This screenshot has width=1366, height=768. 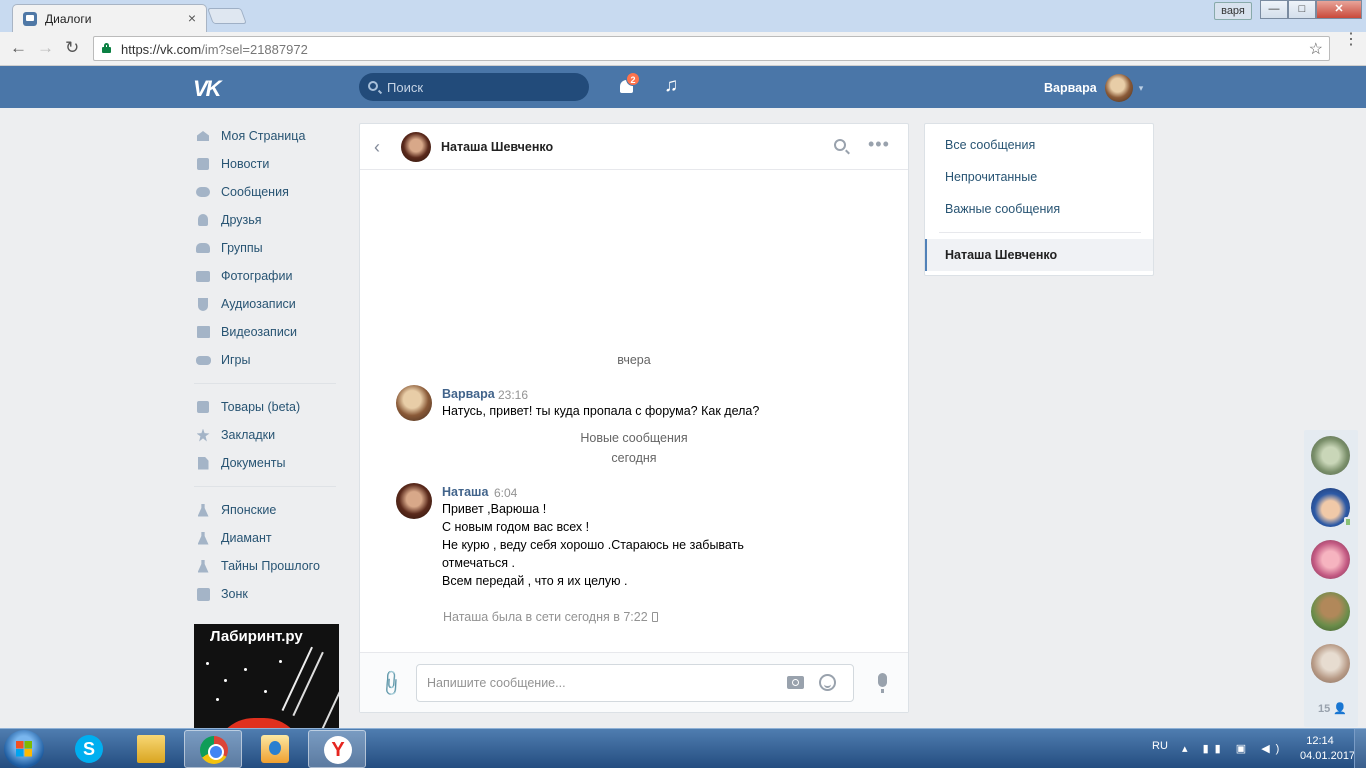 I want to click on new-tab-button, so click(x=227, y=16).